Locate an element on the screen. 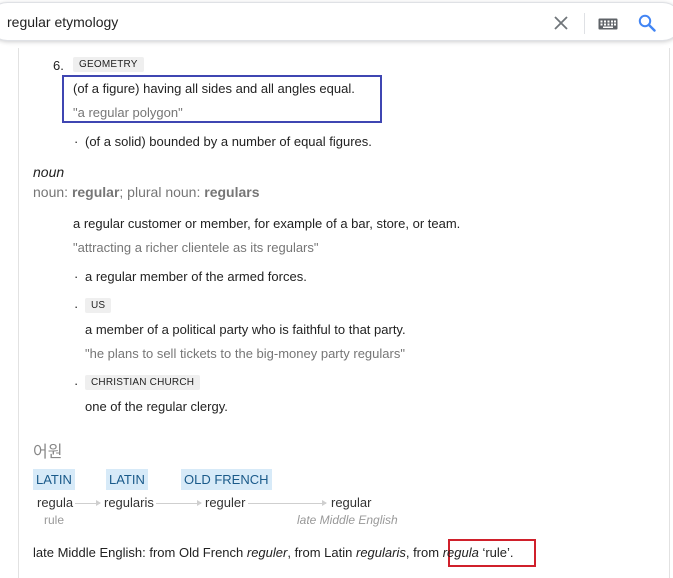  origin-word: regula is located at coordinates (55, 502).